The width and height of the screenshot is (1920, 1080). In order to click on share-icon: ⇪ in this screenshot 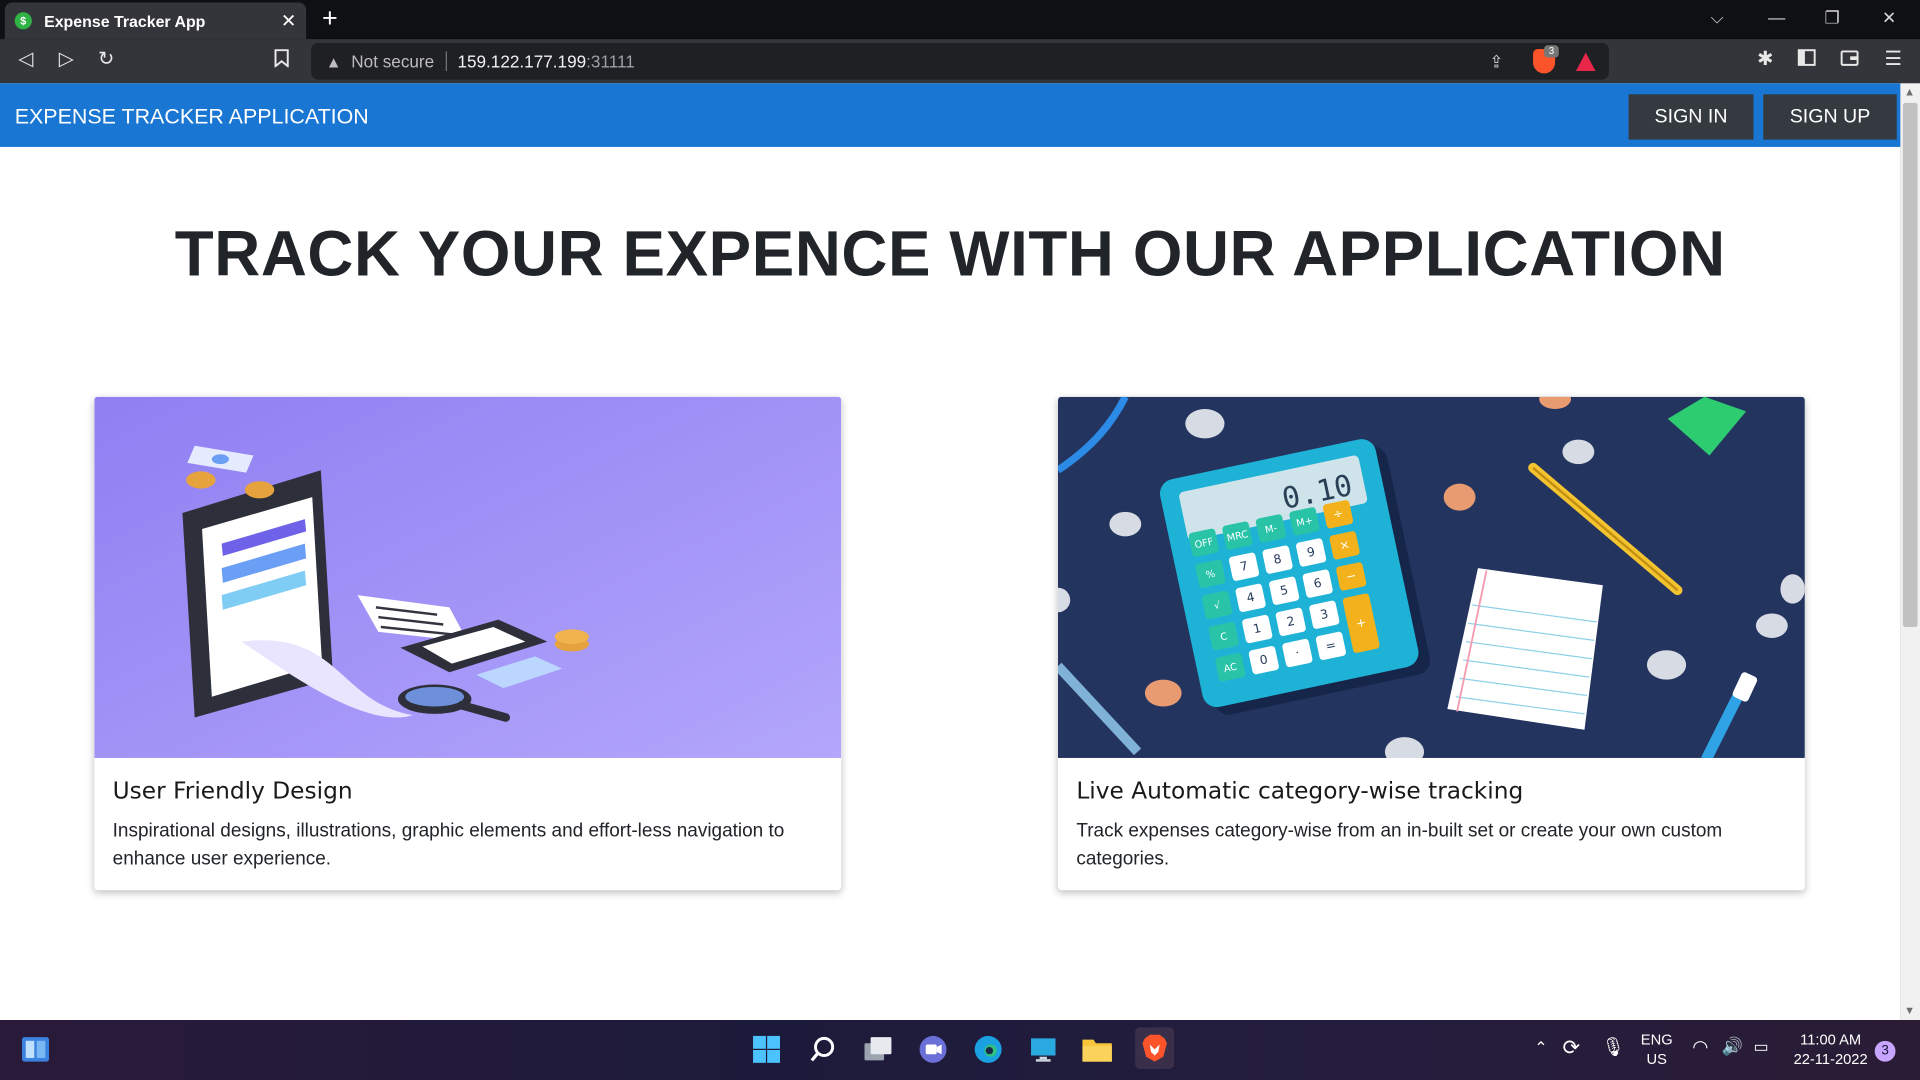, I will do `click(1496, 61)`.